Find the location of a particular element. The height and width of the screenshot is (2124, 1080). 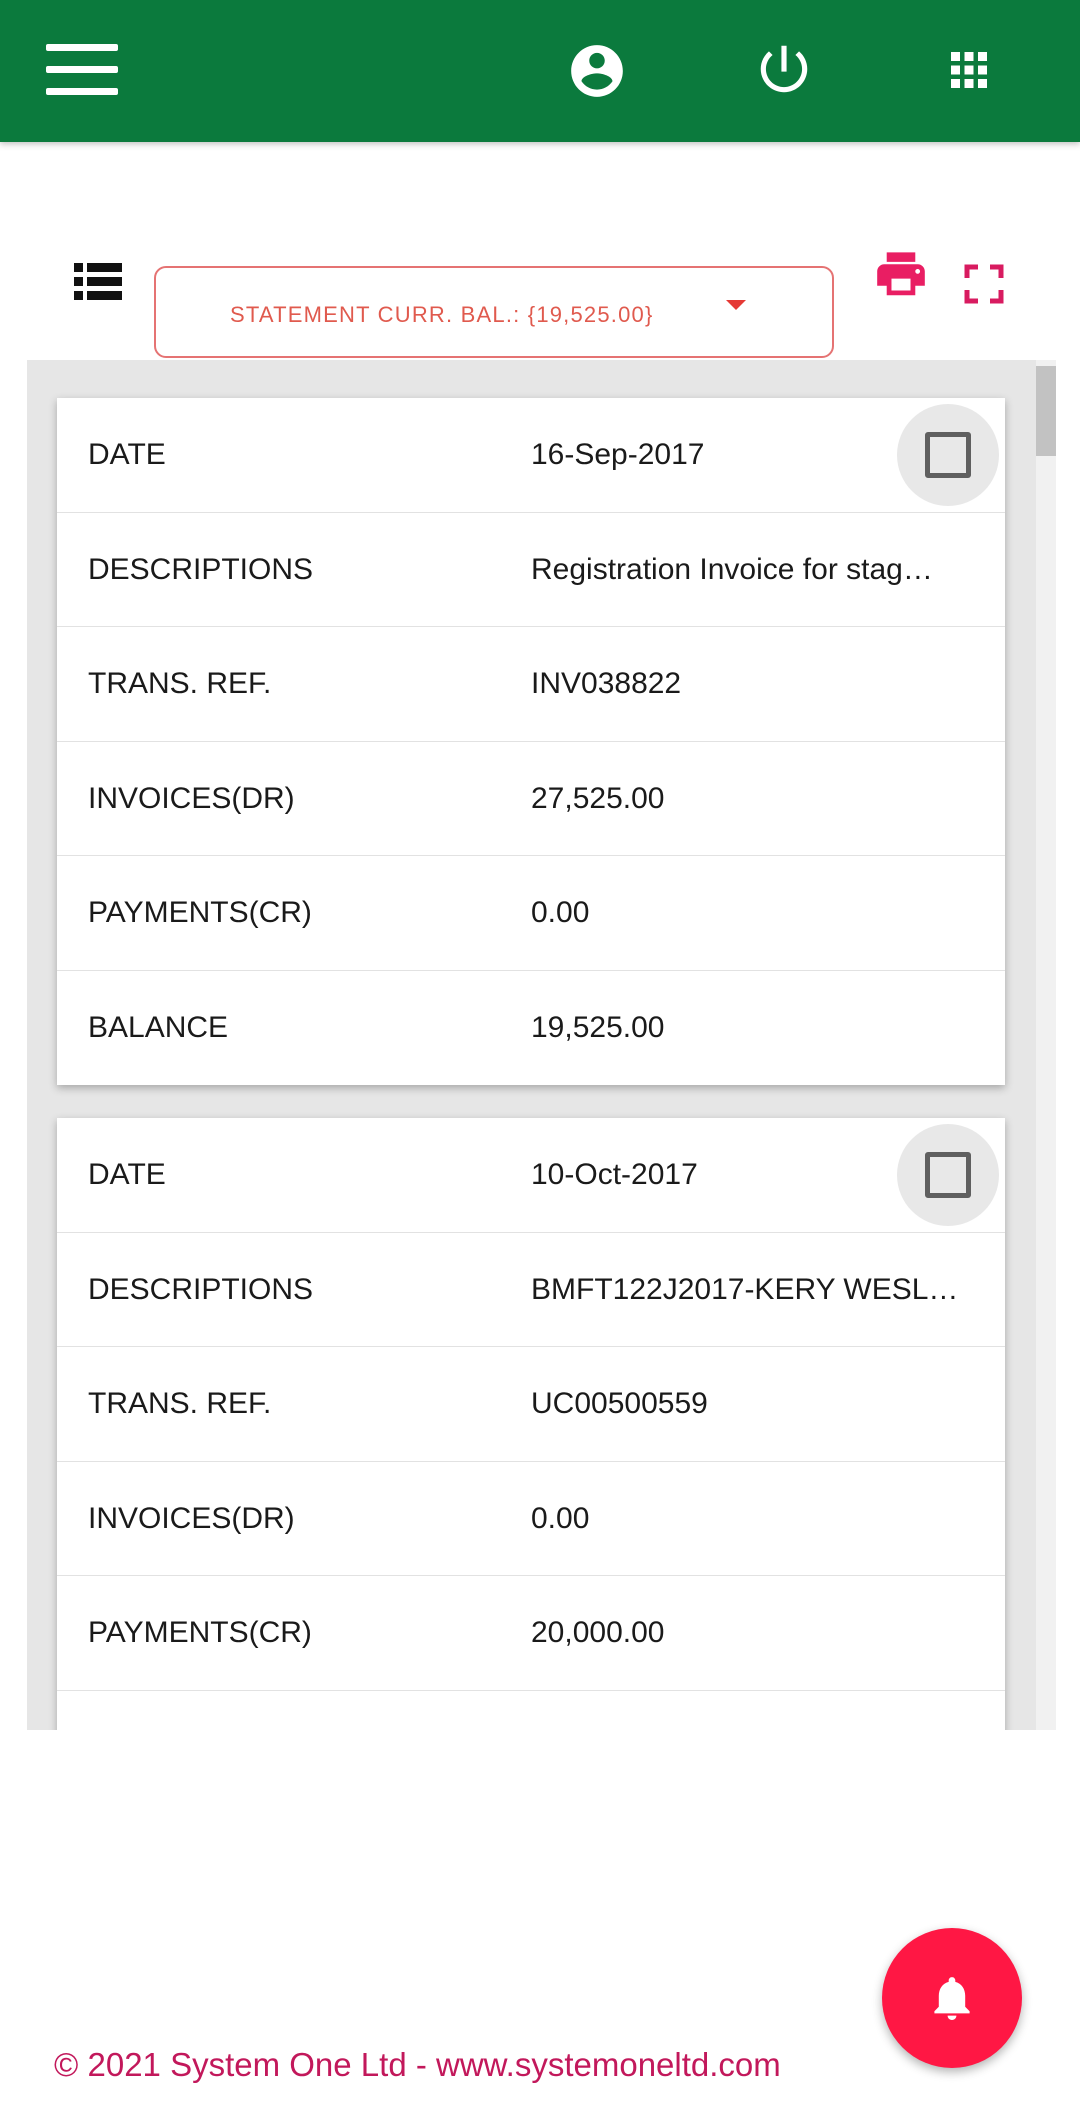

top-app-bar is located at coordinates (540, 71).